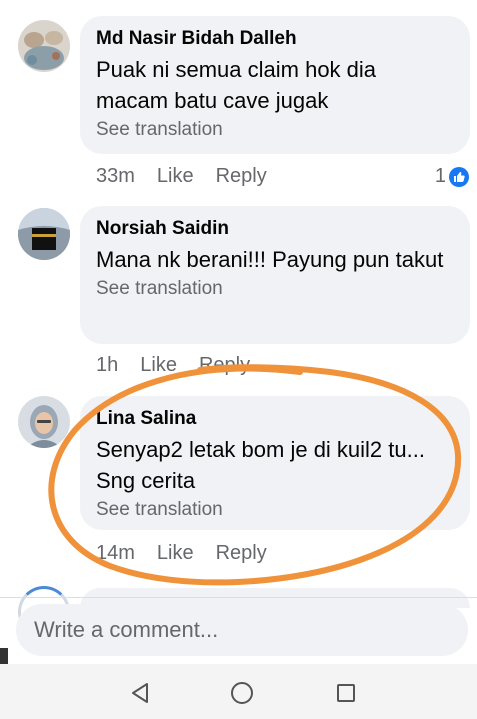 This screenshot has height=719, width=477. I want to click on comment-actions: 1h Like Reply, so click(173, 365).